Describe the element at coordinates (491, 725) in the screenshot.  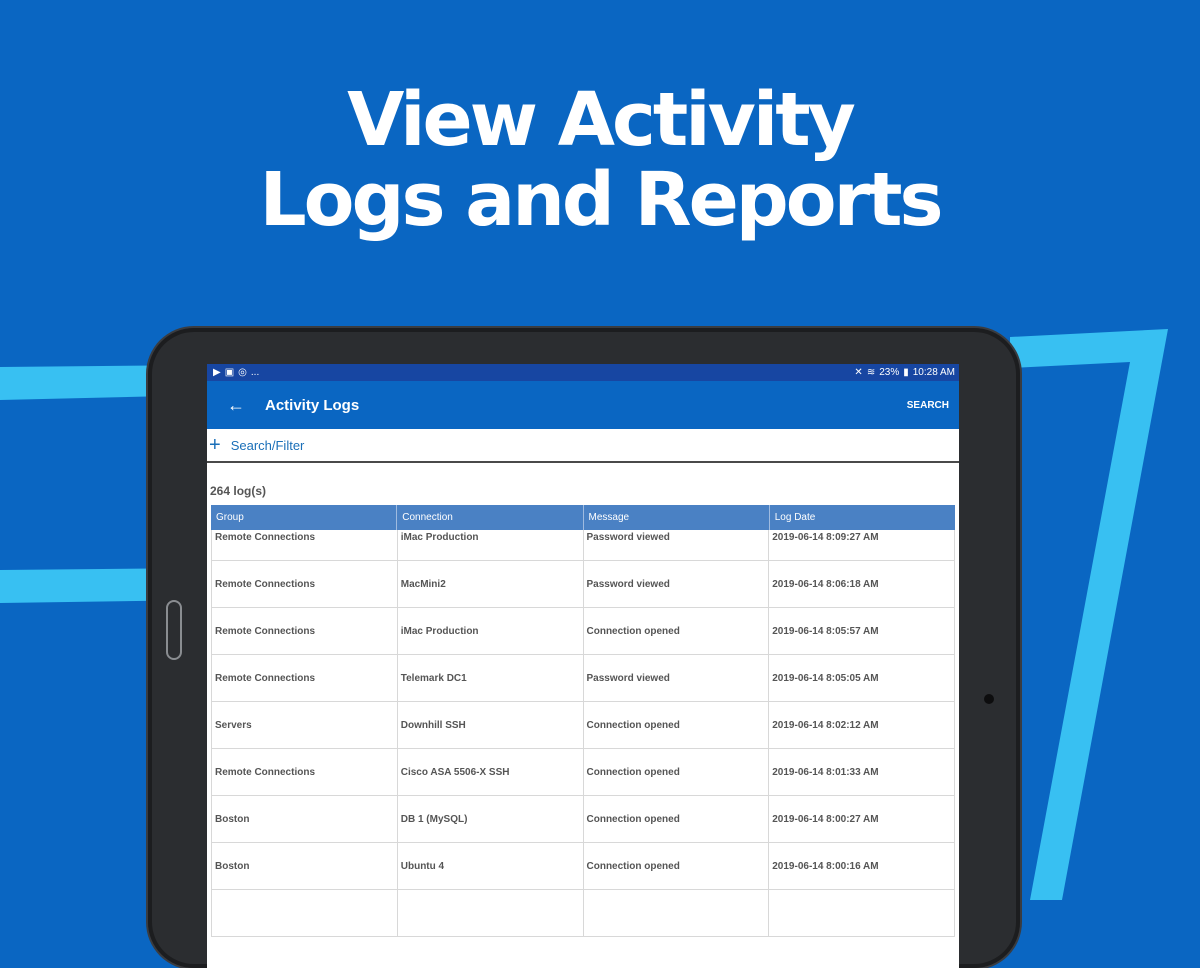
I see `cell-connection: Downhill SSH` at that location.